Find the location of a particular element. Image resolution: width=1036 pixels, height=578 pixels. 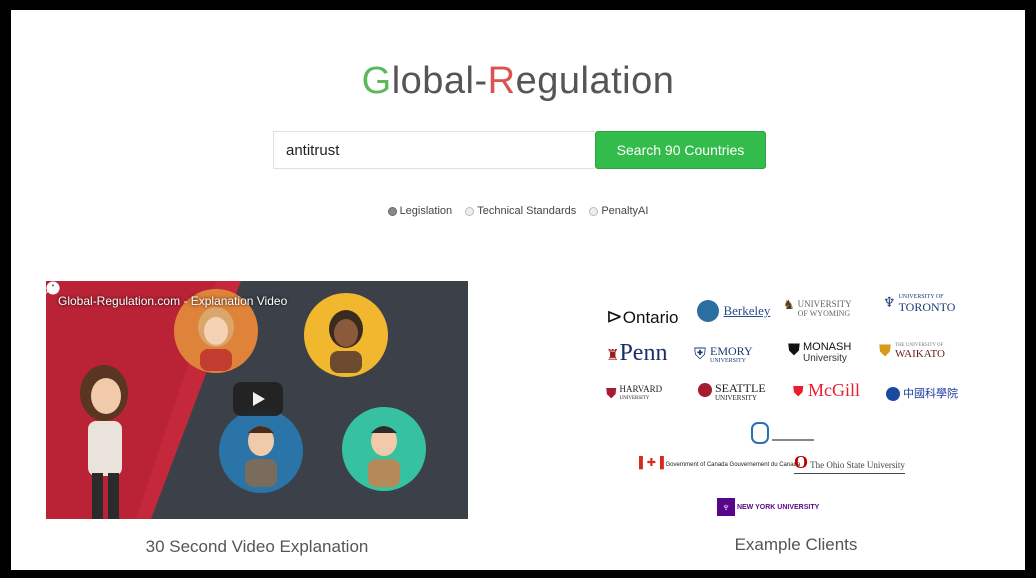

search-input is located at coordinates (434, 150).